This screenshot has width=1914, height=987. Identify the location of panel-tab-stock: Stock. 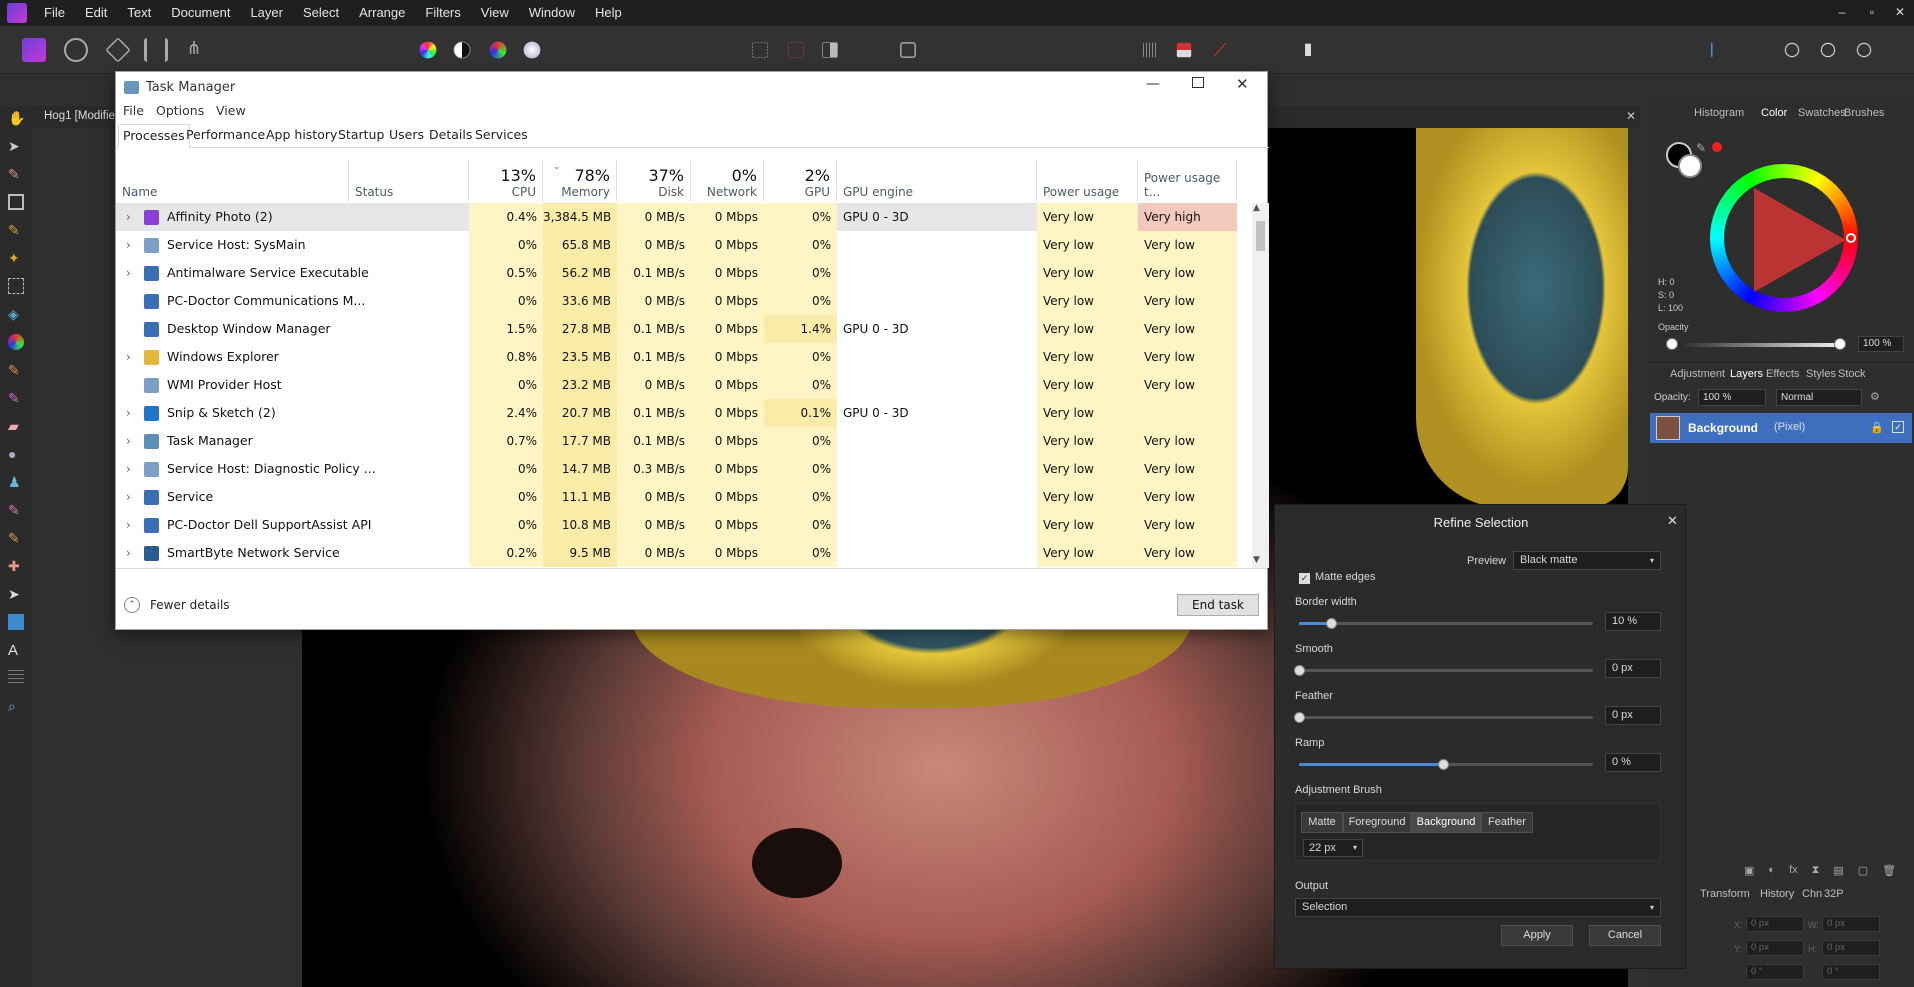
(1852, 374).